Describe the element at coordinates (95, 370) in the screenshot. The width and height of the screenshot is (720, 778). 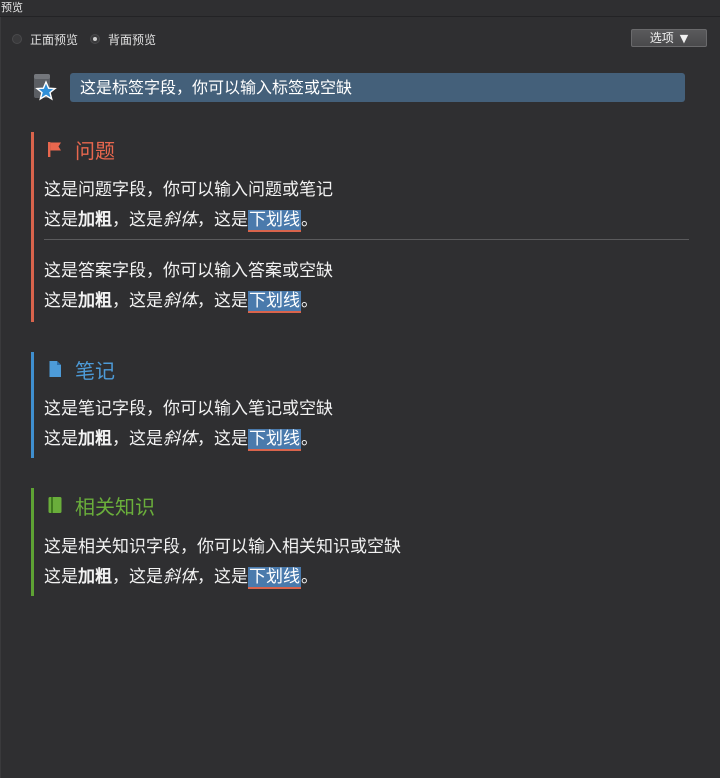
I see `note-heading-label: 笔记` at that location.